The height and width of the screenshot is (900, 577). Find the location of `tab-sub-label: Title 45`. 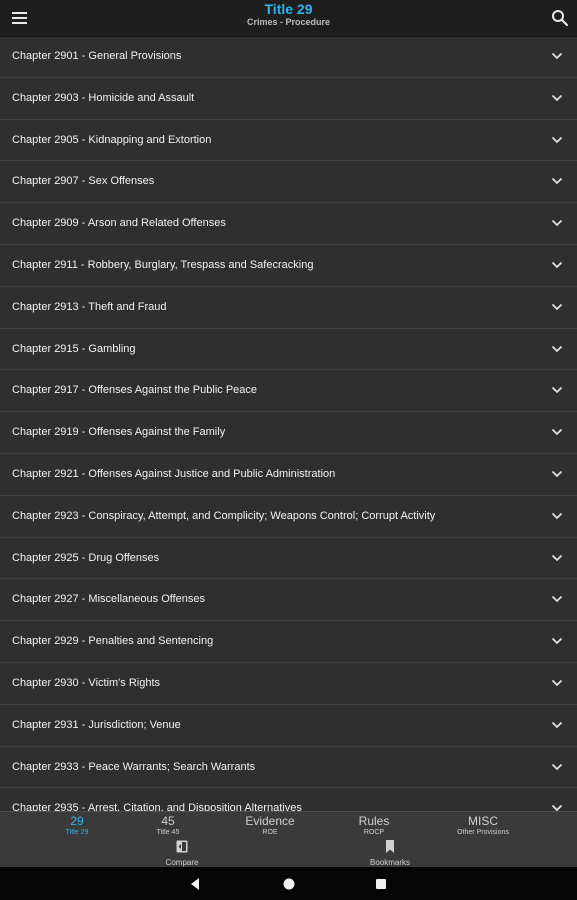

tab-sub-label: Title 45 is located at coordinates (168, 832).